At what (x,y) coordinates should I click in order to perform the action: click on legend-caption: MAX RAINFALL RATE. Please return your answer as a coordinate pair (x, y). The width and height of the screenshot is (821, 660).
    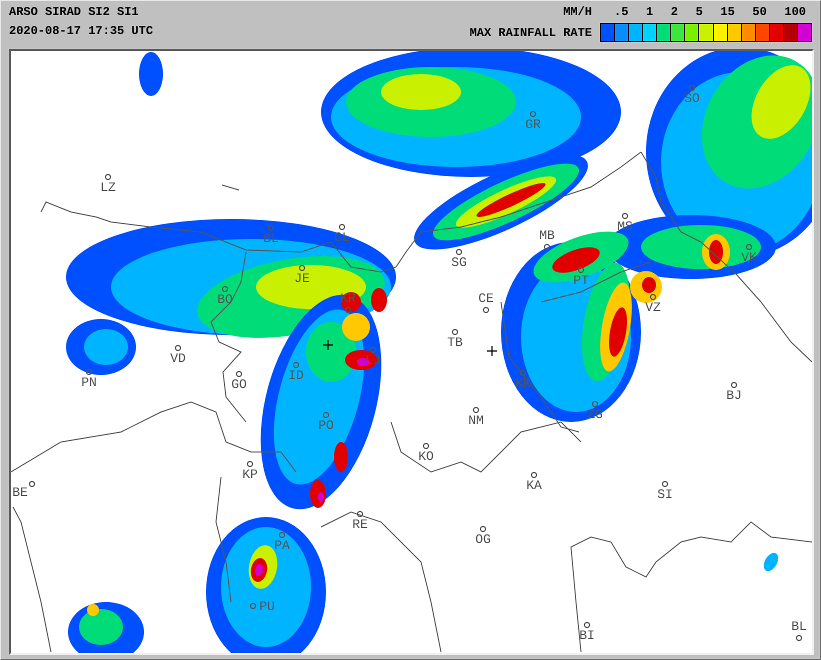
    Looking at the image, I should click on (531, 33).